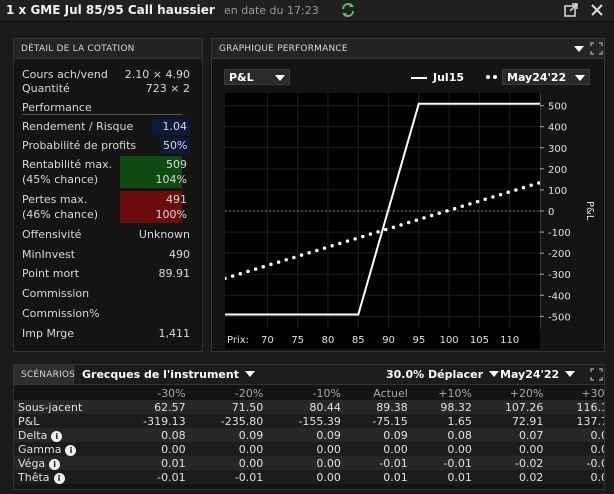 This screenshot has height=494, width=614. What do you see at coordinates (328, 340) in the screenshot?
I see `x-tick-label: 80` at bounding box center [328, 340].